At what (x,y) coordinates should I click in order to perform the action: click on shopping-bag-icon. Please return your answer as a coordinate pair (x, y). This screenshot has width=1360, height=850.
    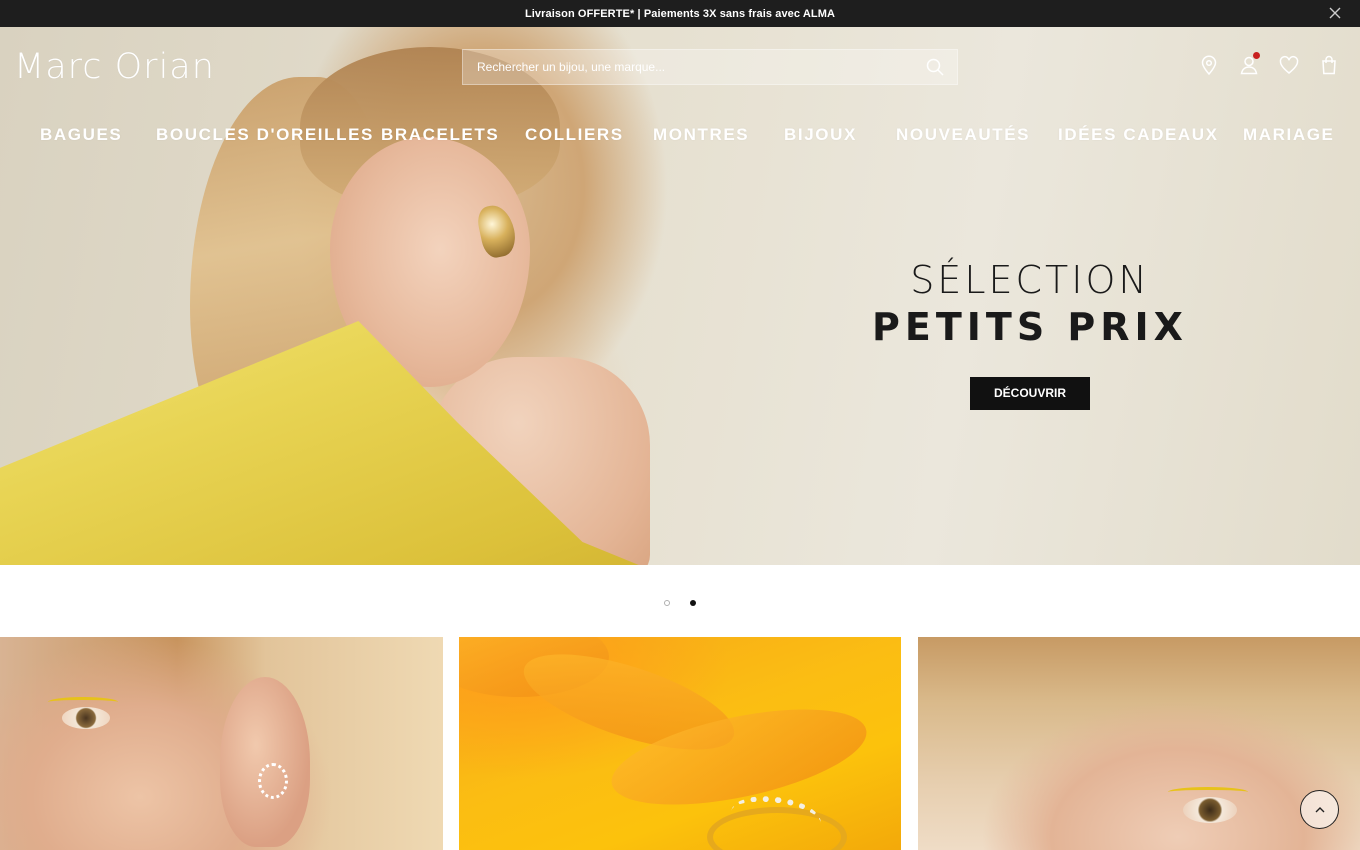
    Looking at the image, I should click on (1329, 65).